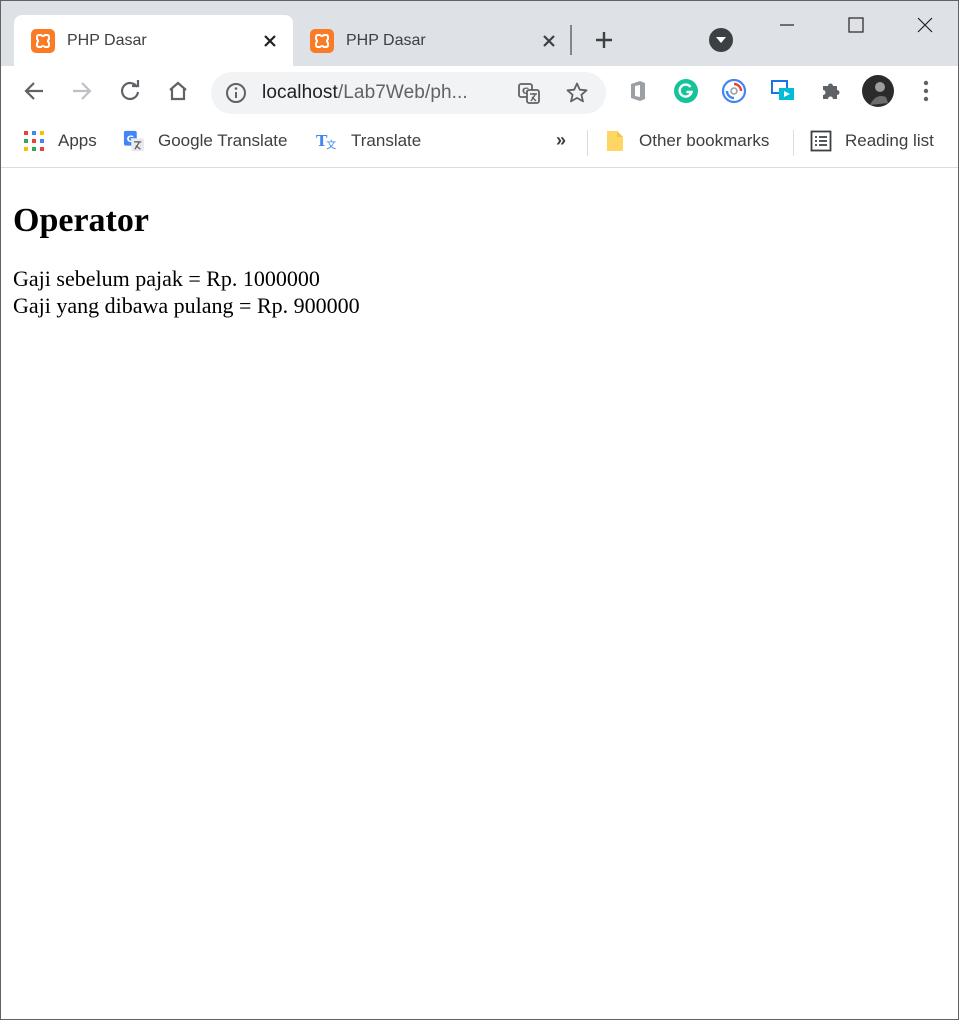 This screenshot has width=959, height=1020. What do you see at coordinates (386, 140) in the screenshot?
I see `bookmark-label: Translate` at bounding box center [386, 140].